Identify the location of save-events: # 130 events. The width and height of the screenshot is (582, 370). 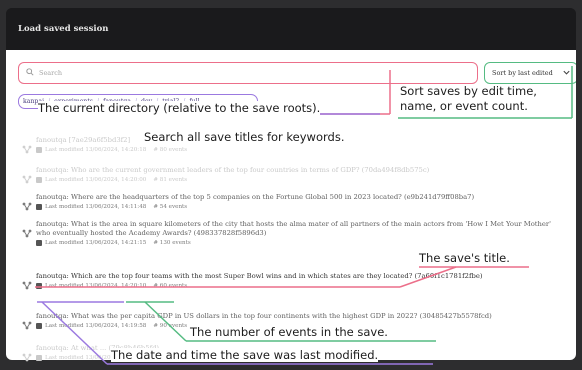
(172, 243).